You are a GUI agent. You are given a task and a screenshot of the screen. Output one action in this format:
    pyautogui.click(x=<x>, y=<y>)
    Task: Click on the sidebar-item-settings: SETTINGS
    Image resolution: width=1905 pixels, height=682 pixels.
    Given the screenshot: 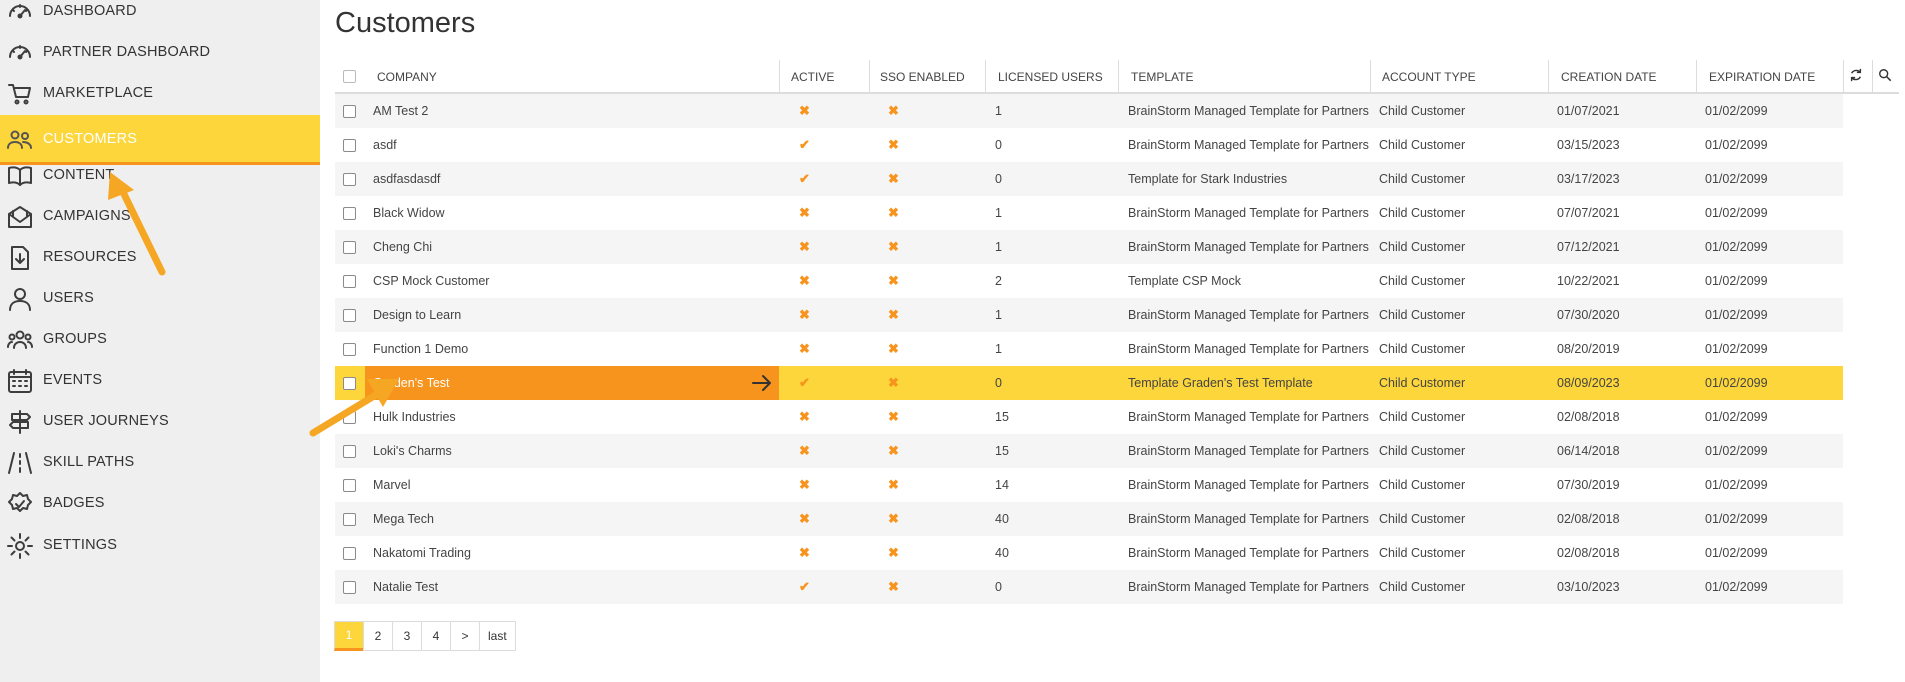 What is the action you would take?
    pyautogui.click(x=160, y=546)
    